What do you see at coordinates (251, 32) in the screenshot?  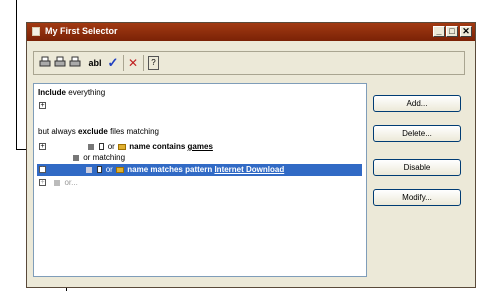 I see `title-bar: My First Selector _ □ ✕` at bounding box center [251, 32].